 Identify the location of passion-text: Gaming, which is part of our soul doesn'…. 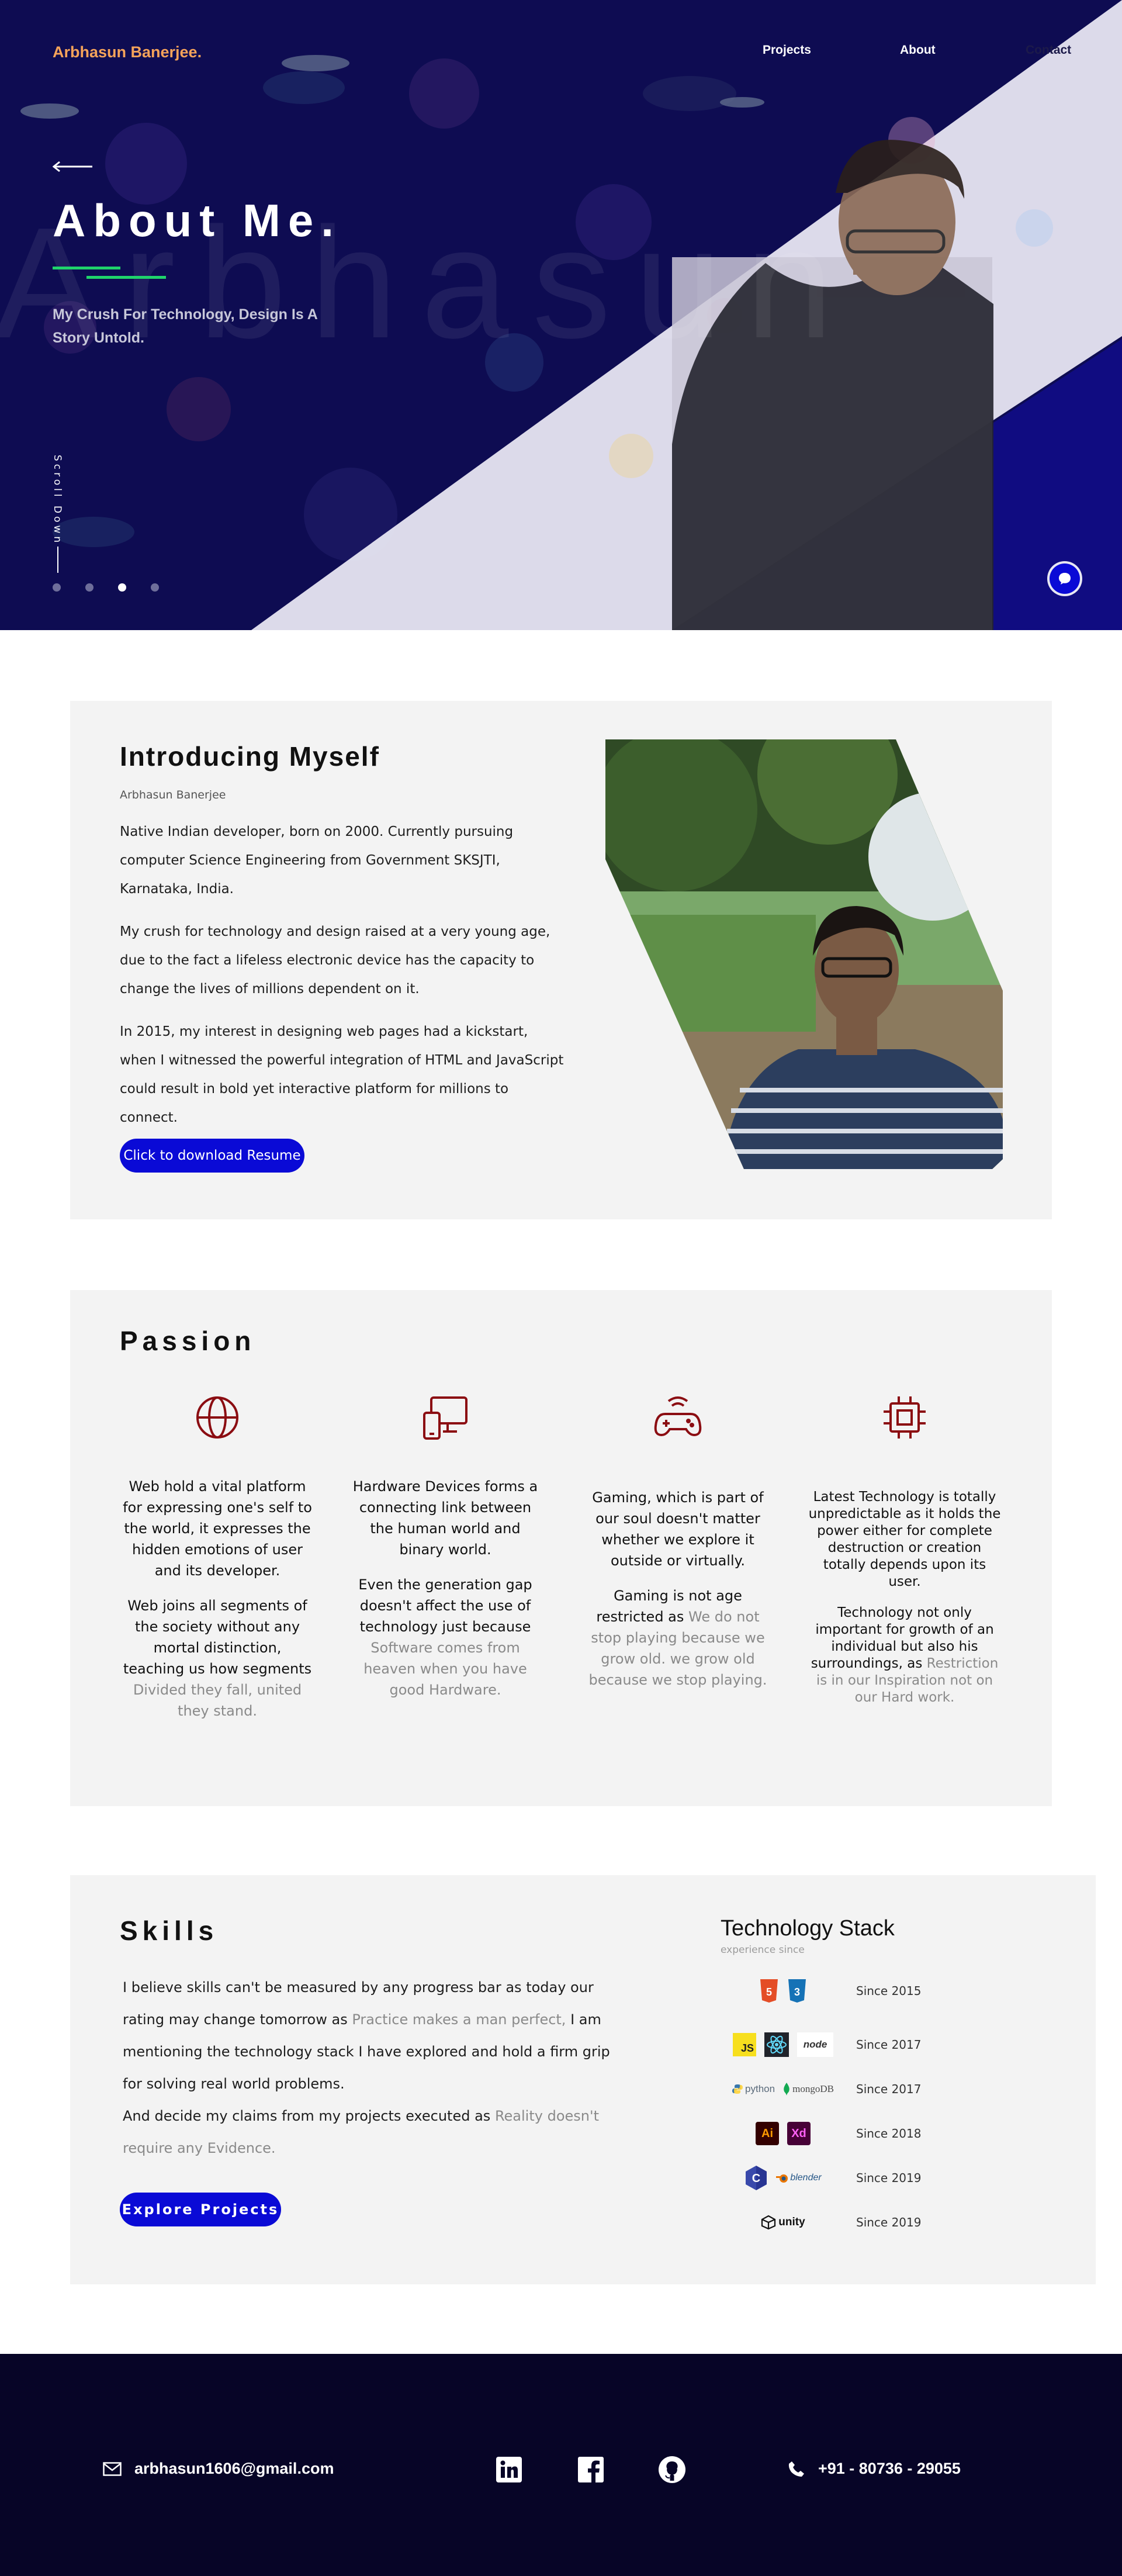
(678, 1529).